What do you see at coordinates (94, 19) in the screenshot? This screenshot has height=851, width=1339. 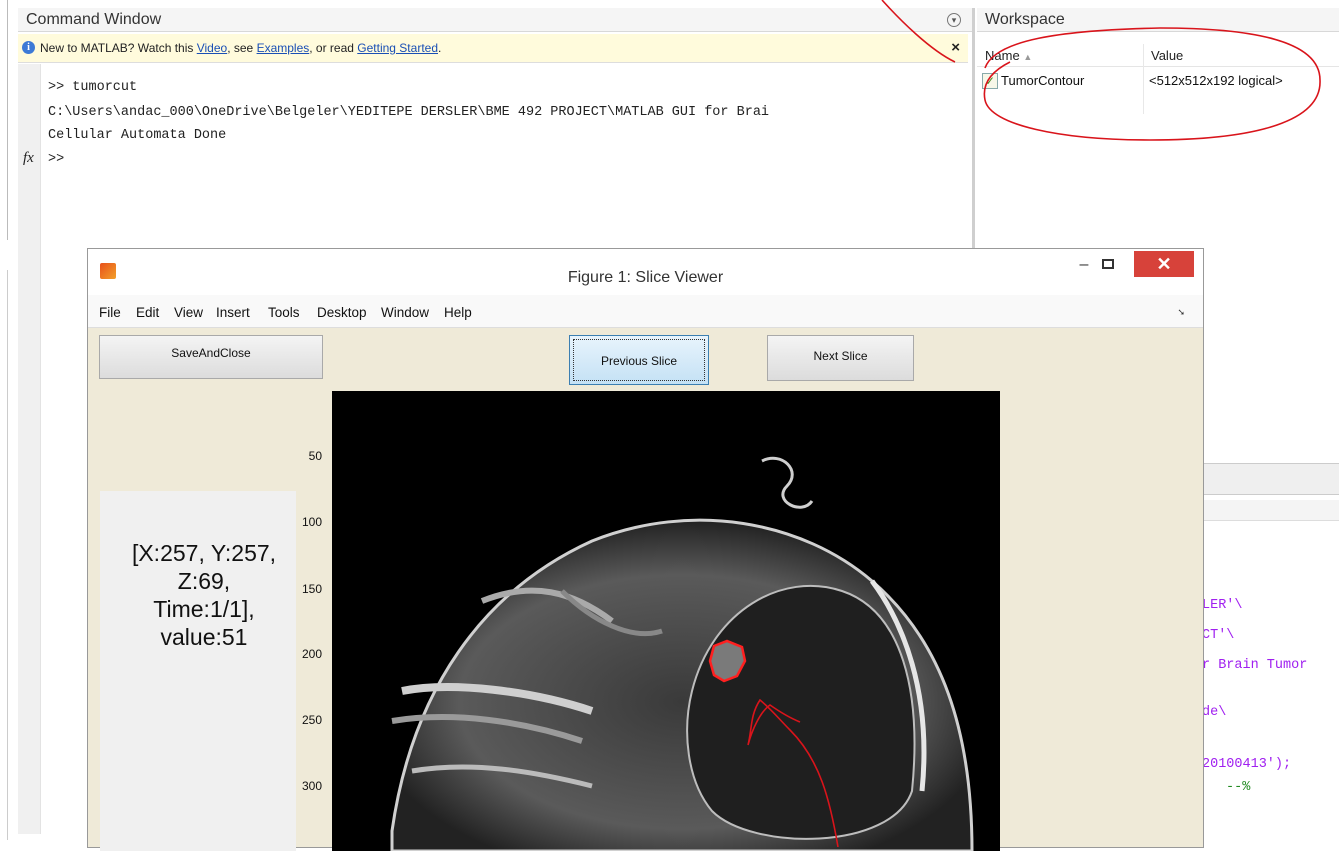 I see `command-window-title: Command Window` at bounding box center [94, 19].